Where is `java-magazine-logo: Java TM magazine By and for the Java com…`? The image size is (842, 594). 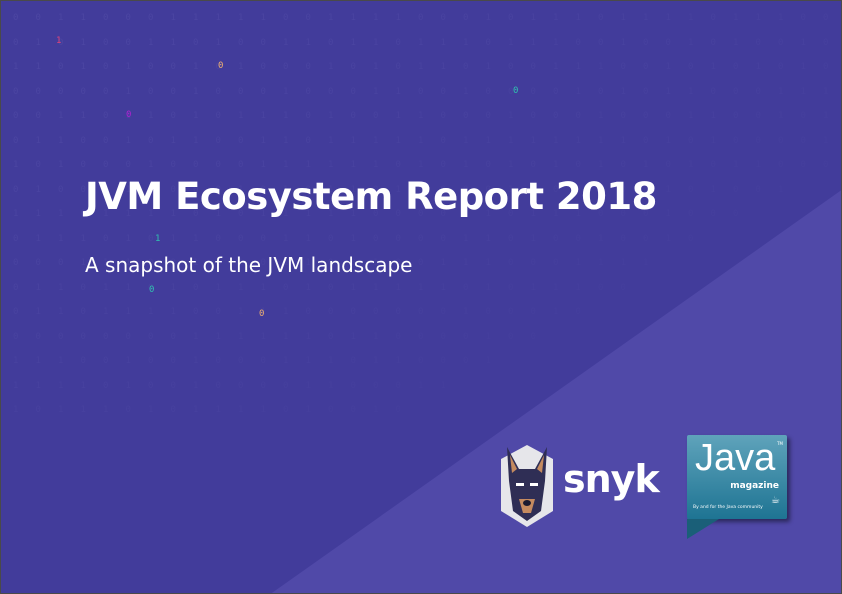
java-magazine-logo: Java TM magazine By and for the Java com… is located at coordinates (737, 477).